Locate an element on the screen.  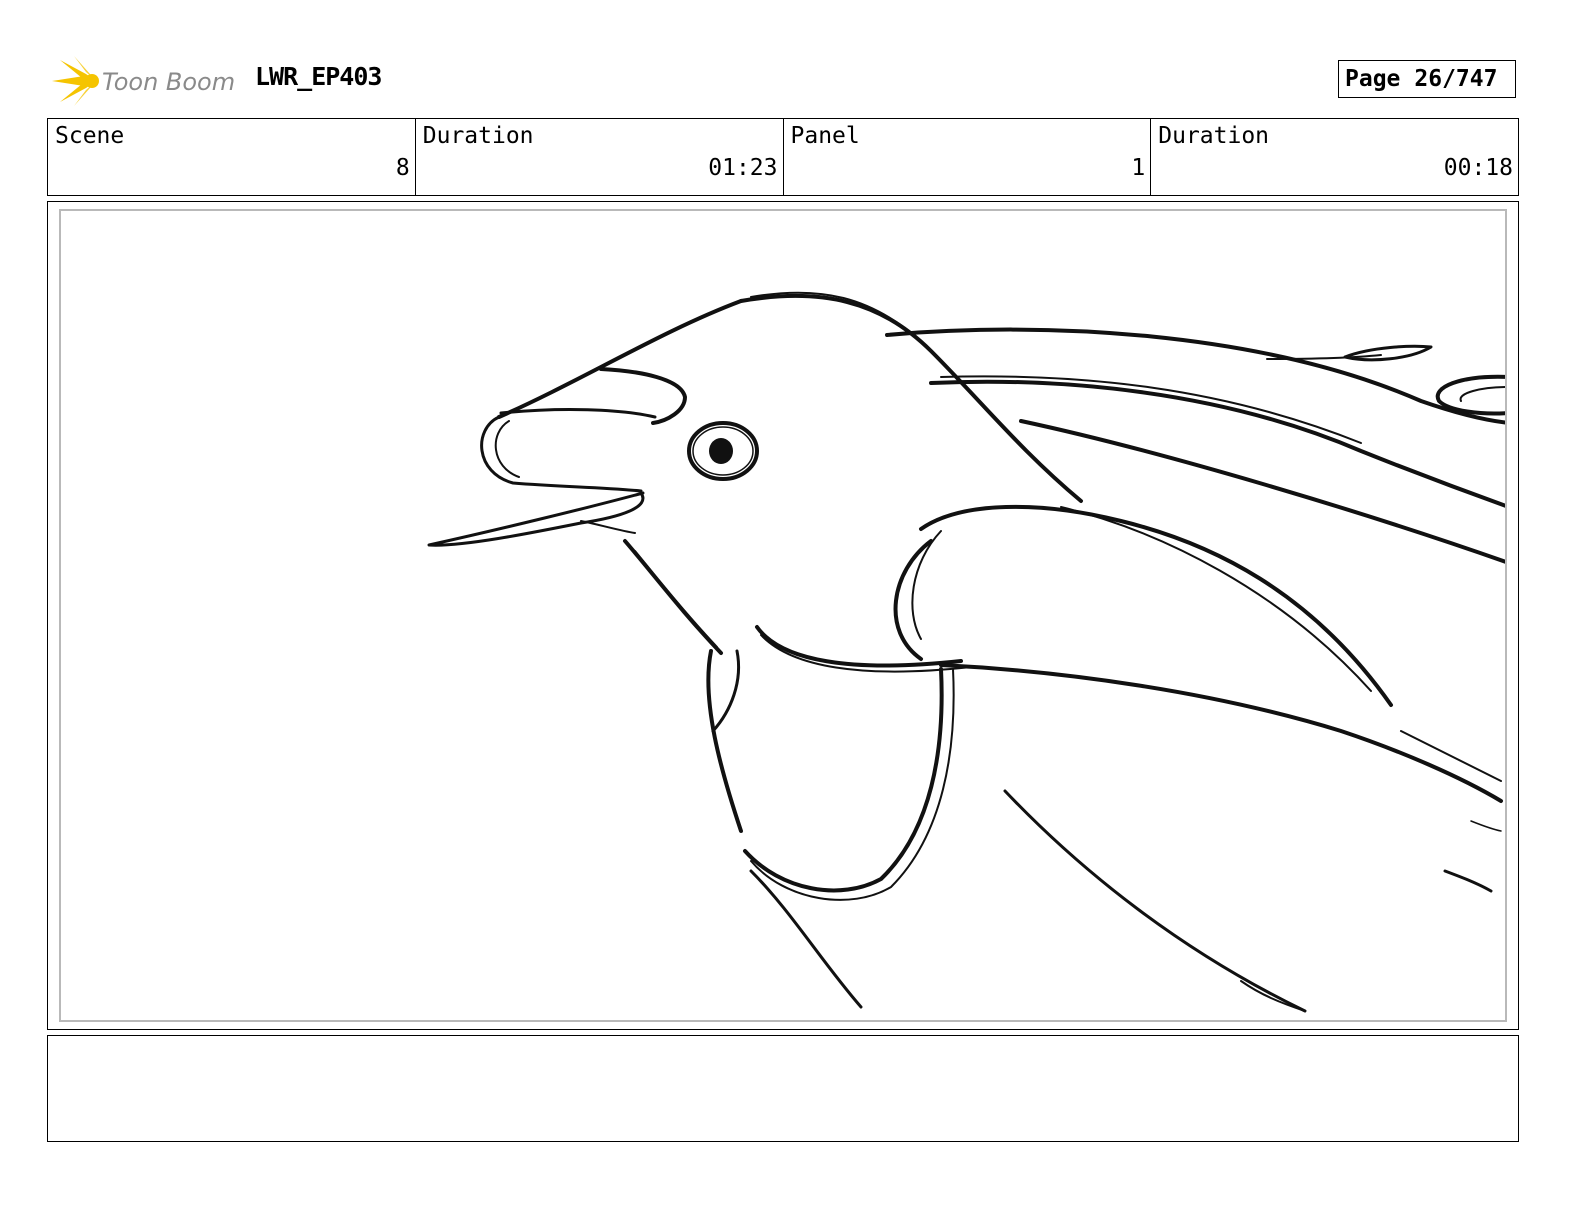
page-label: Page is located at coordinates (1373, 79).